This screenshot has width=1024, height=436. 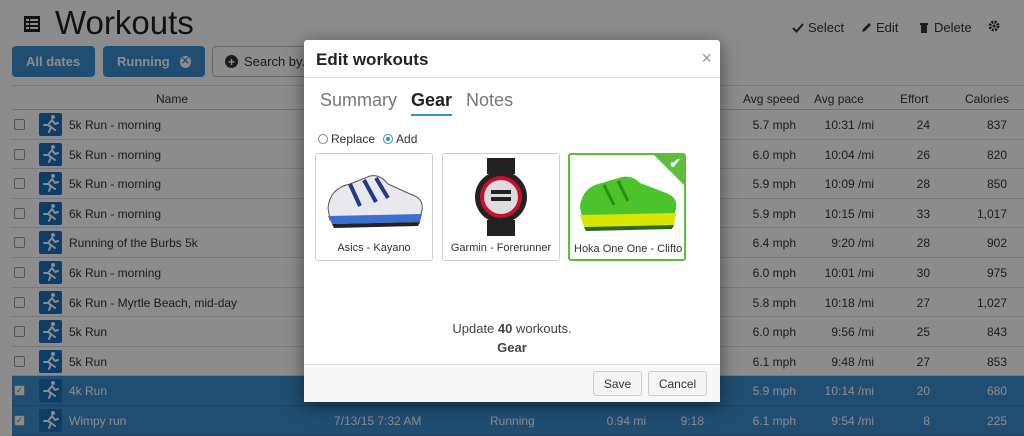 I want to click on radio-add-label: Add, so click(x=407, y=139).